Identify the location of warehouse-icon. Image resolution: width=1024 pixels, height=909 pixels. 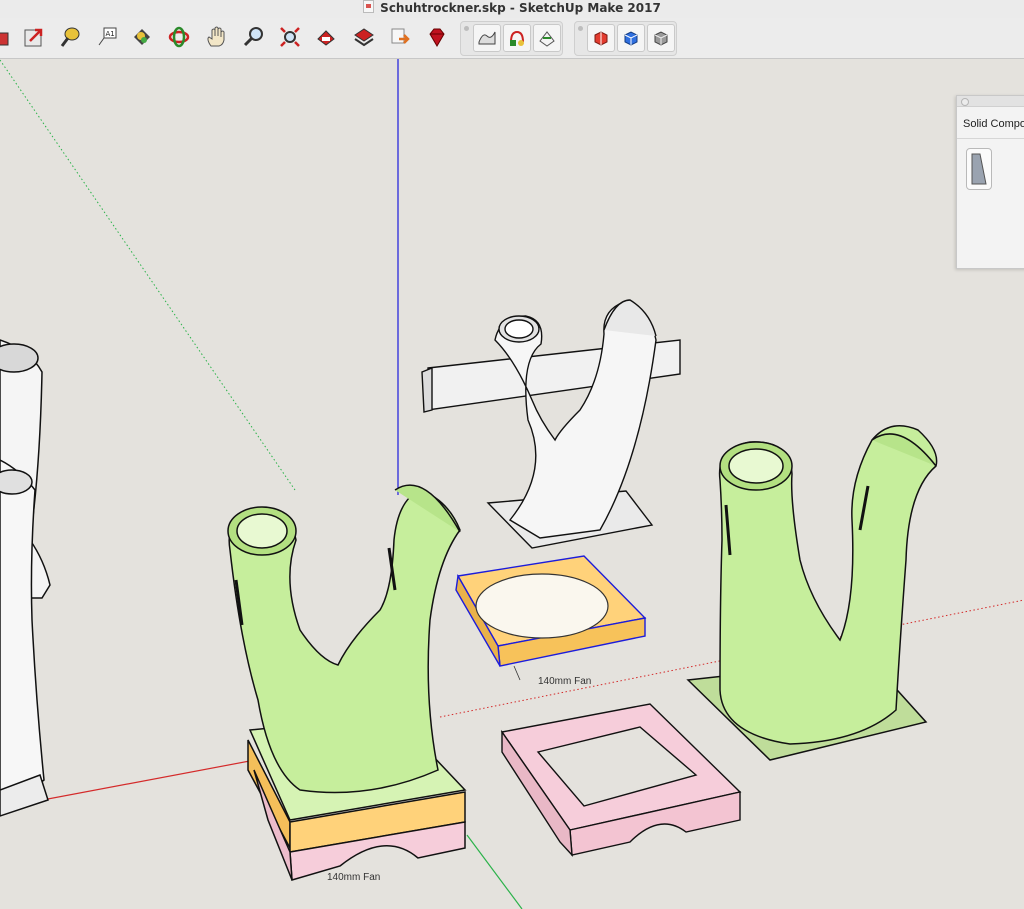
(326, 37).